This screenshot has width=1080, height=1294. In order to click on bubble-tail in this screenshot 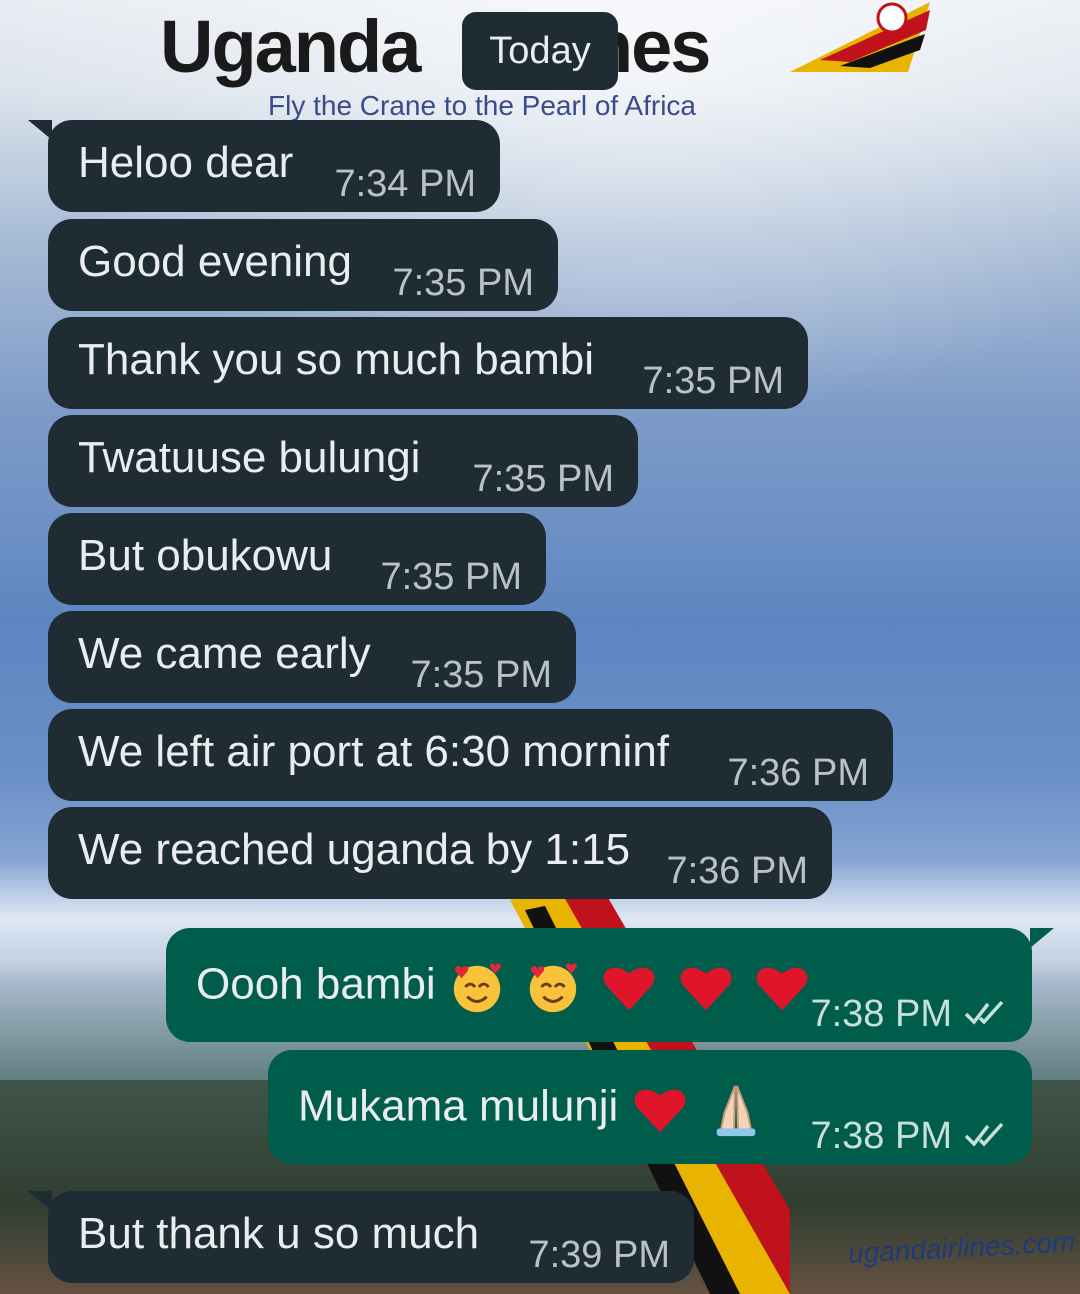, I will do `click(1042, 938)`.